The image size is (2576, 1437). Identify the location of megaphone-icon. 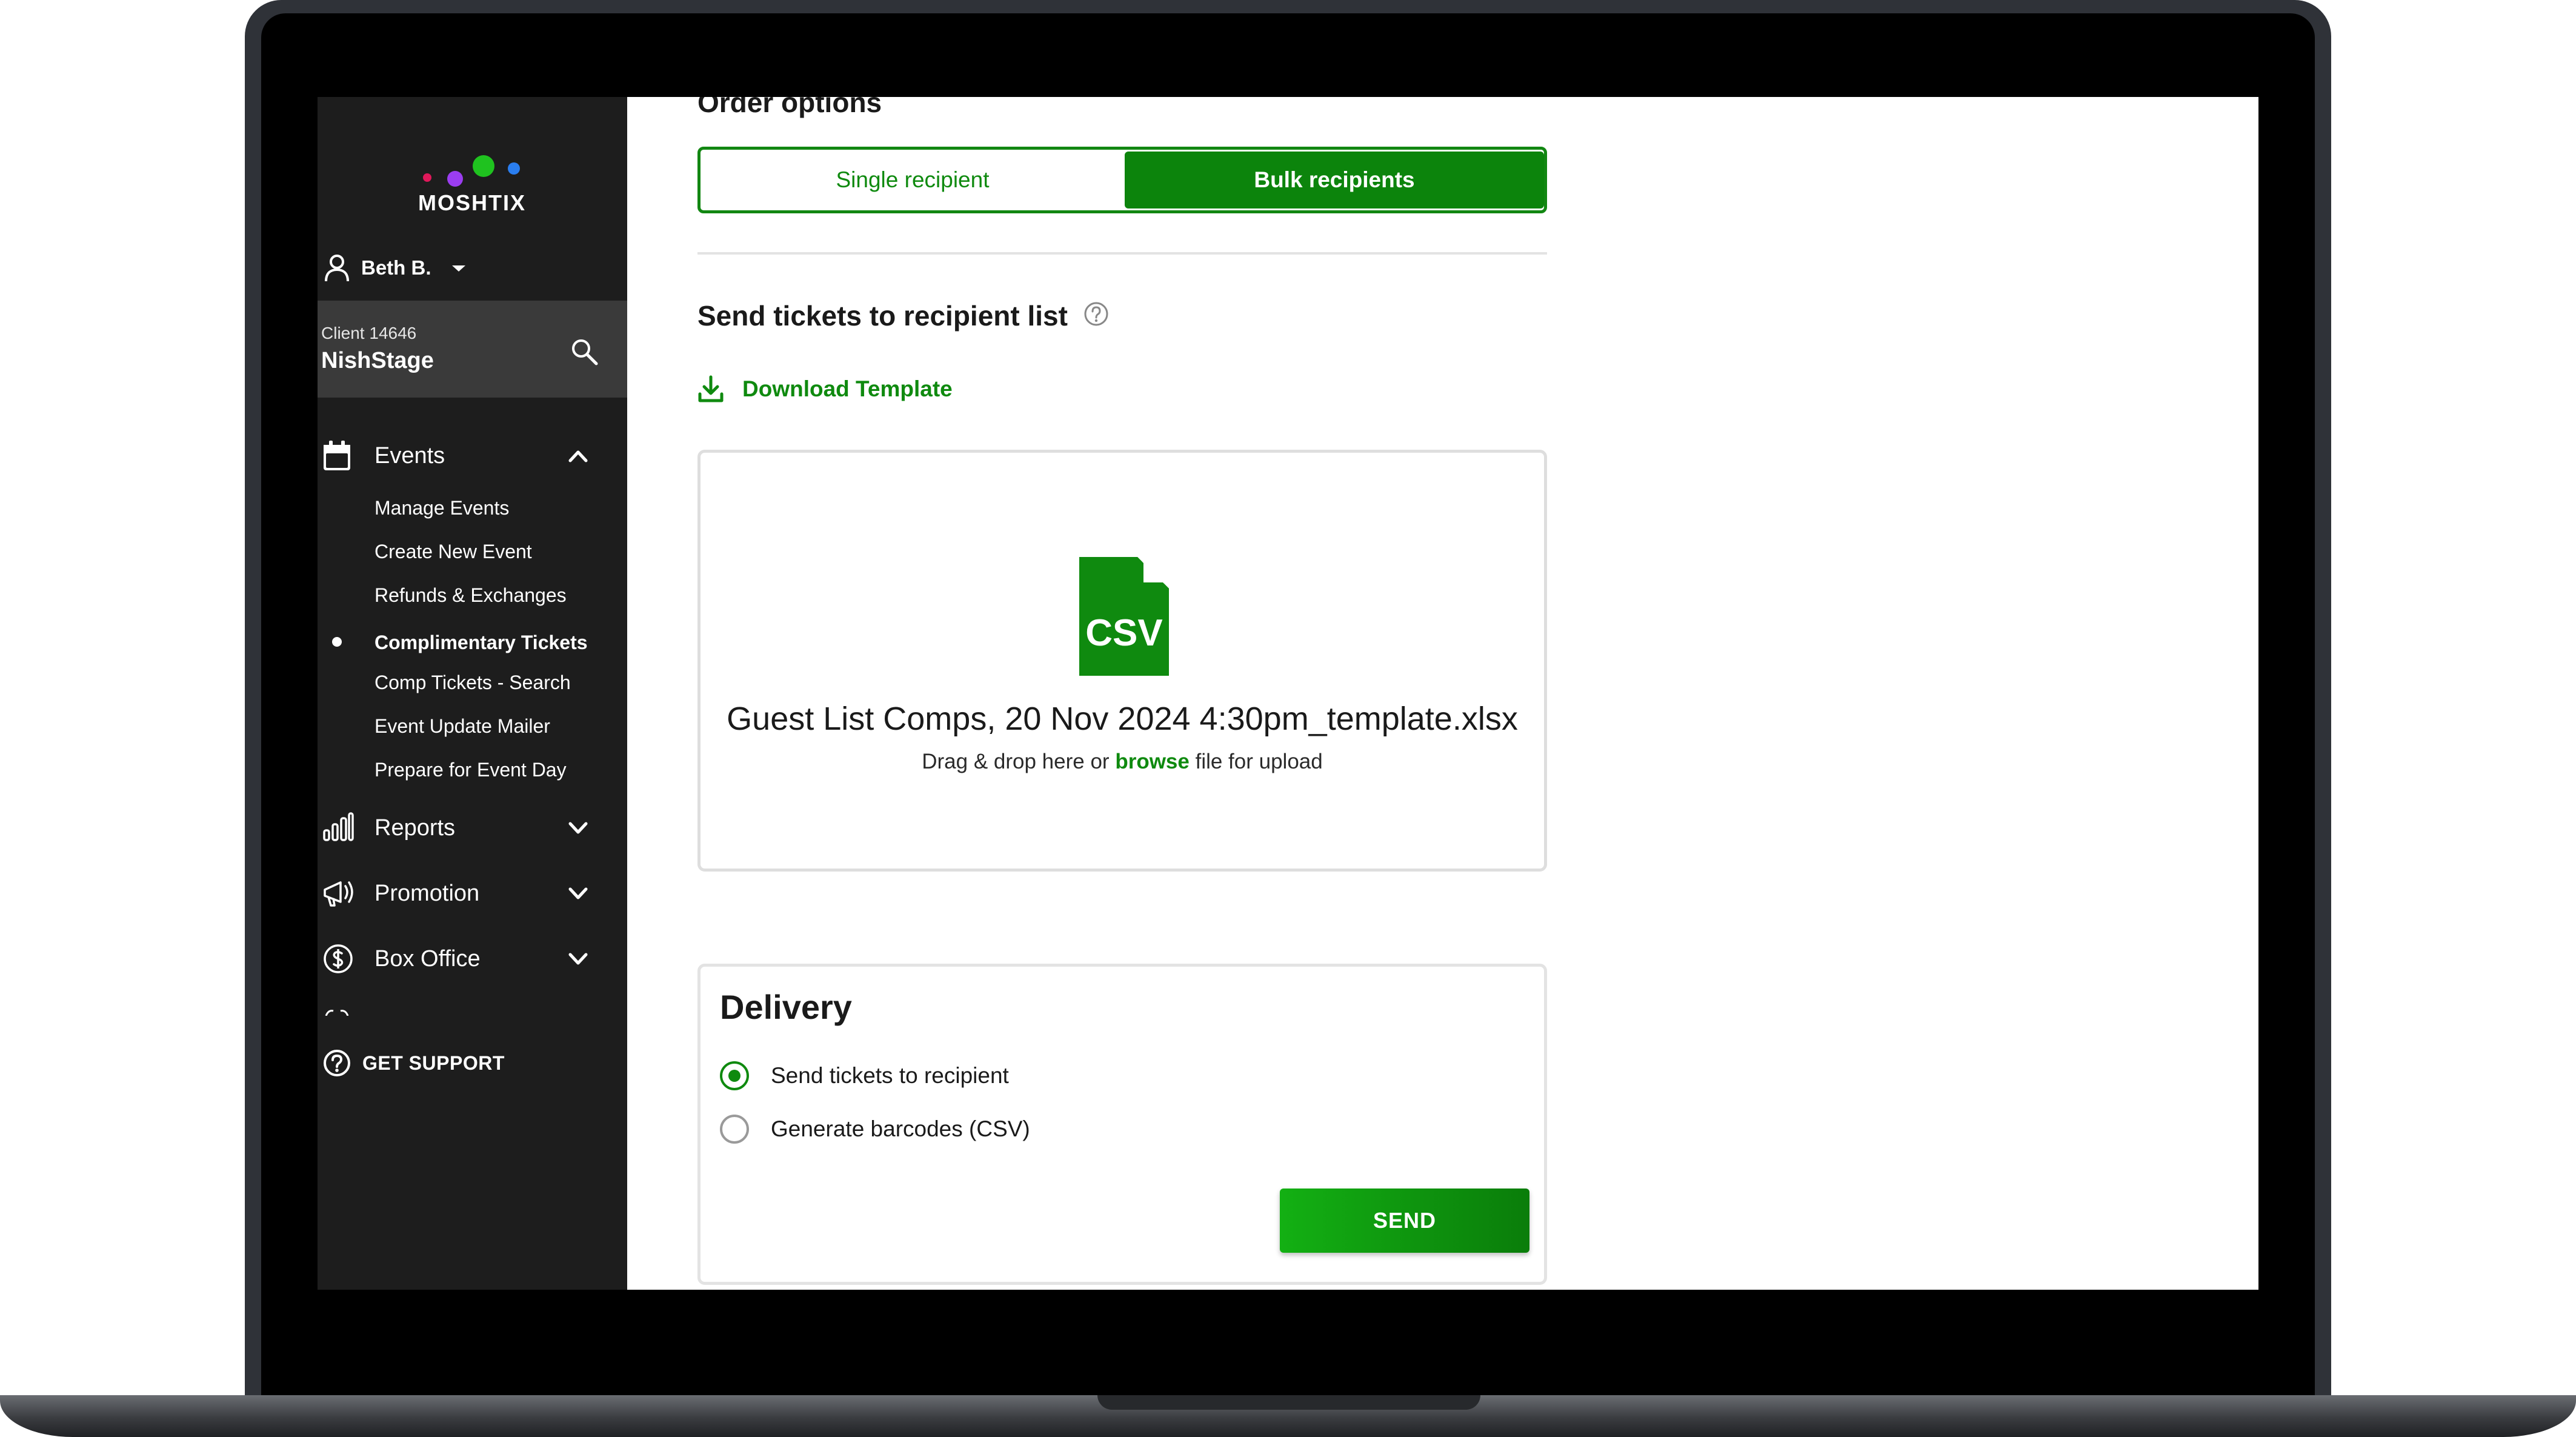
(338, 894).